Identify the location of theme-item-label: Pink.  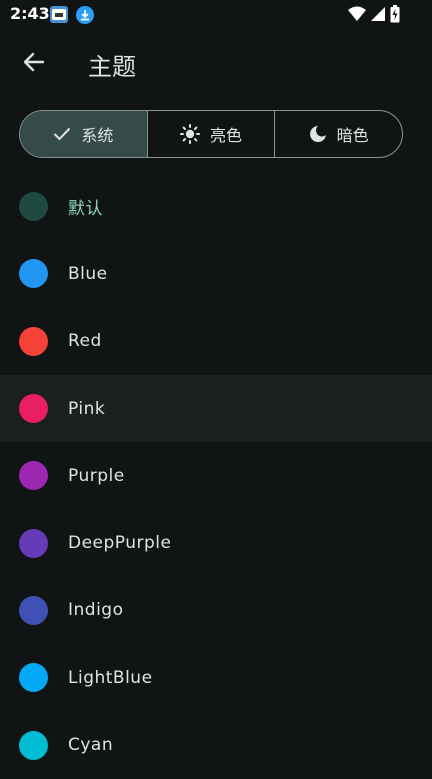
(87, 408).